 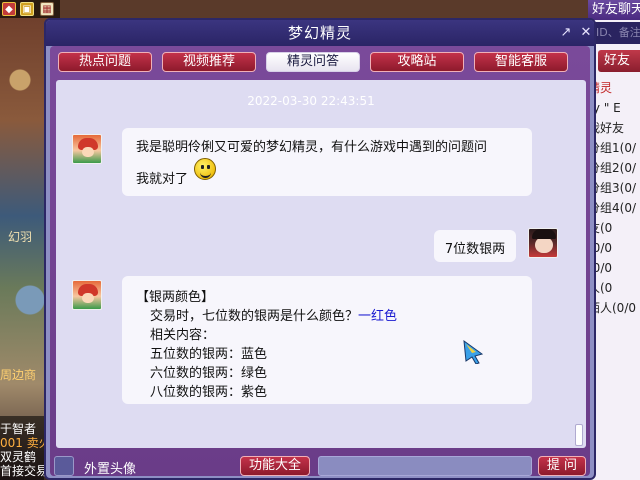 I want to click on user-query-text: 7位数银两, so click(x=475, y=249).